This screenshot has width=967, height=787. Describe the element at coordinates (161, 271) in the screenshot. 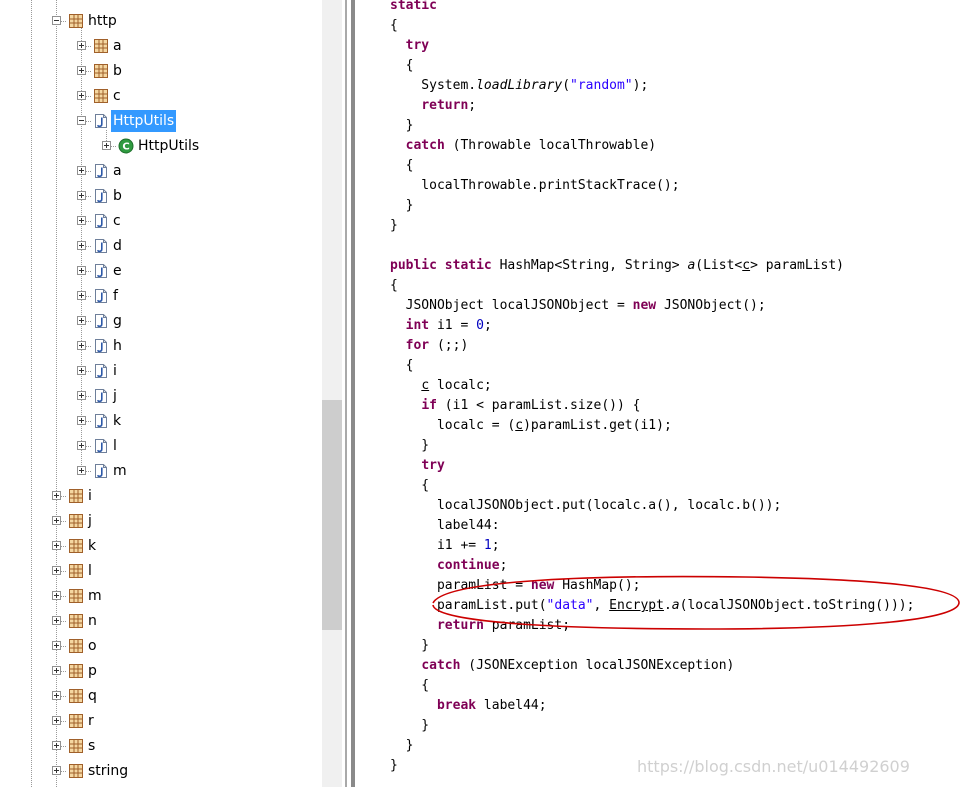

I see `tree-item-java: e` at that location.